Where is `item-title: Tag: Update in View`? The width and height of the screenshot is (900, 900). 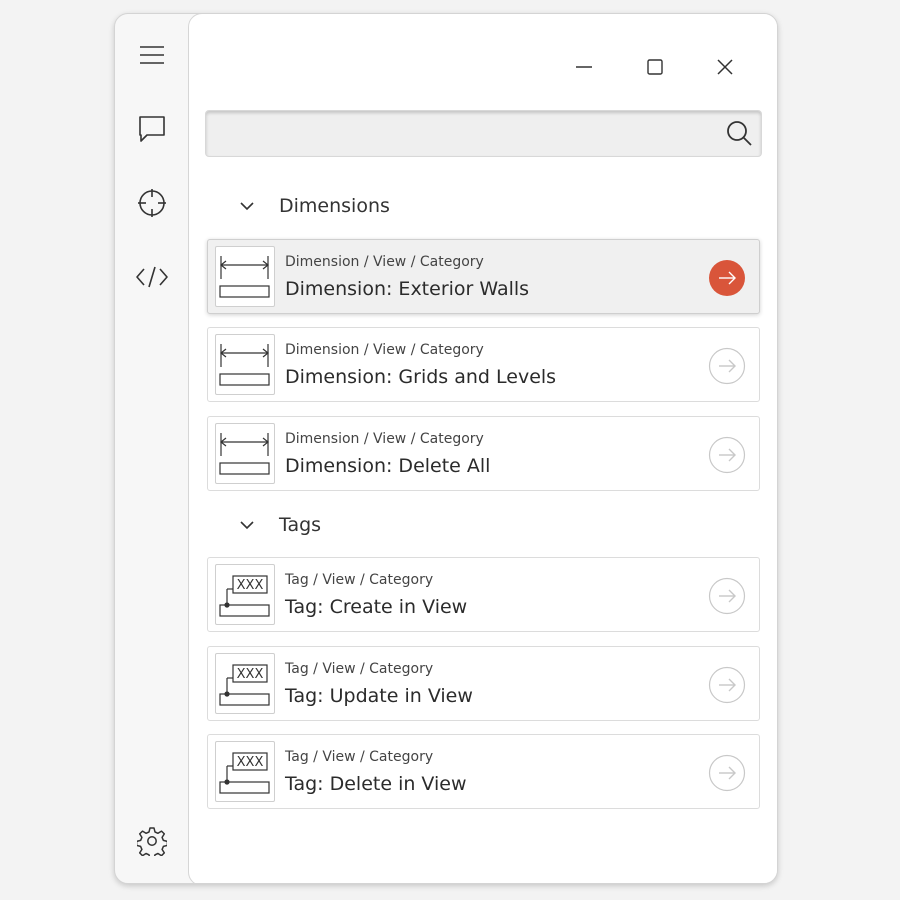 item-title: Tag: Update in View is located at coordinates (379, 696).